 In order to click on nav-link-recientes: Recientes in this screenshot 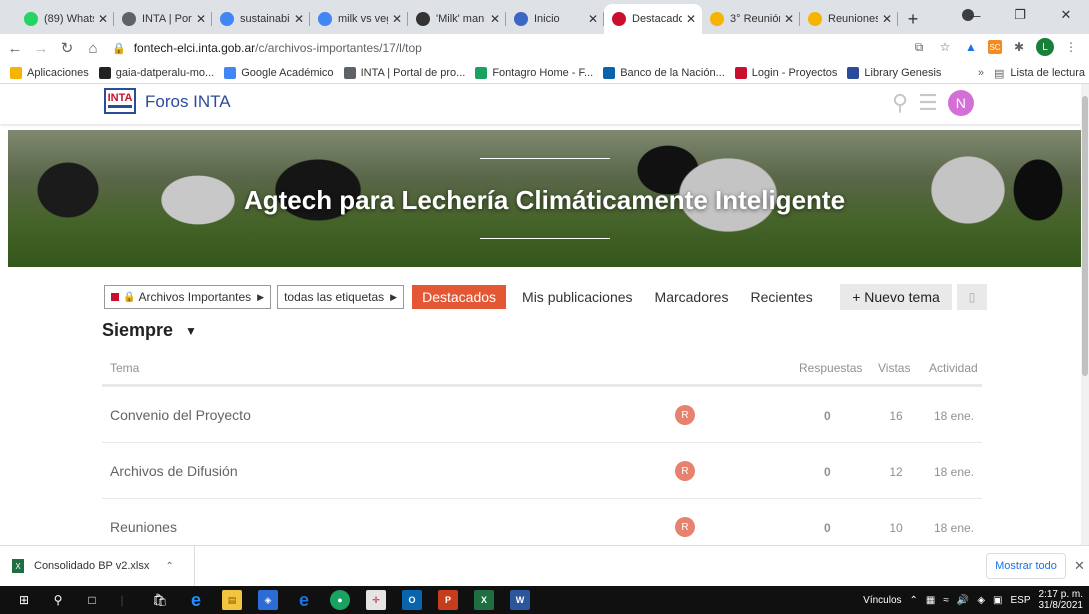, I will do `click(781, 297)`.